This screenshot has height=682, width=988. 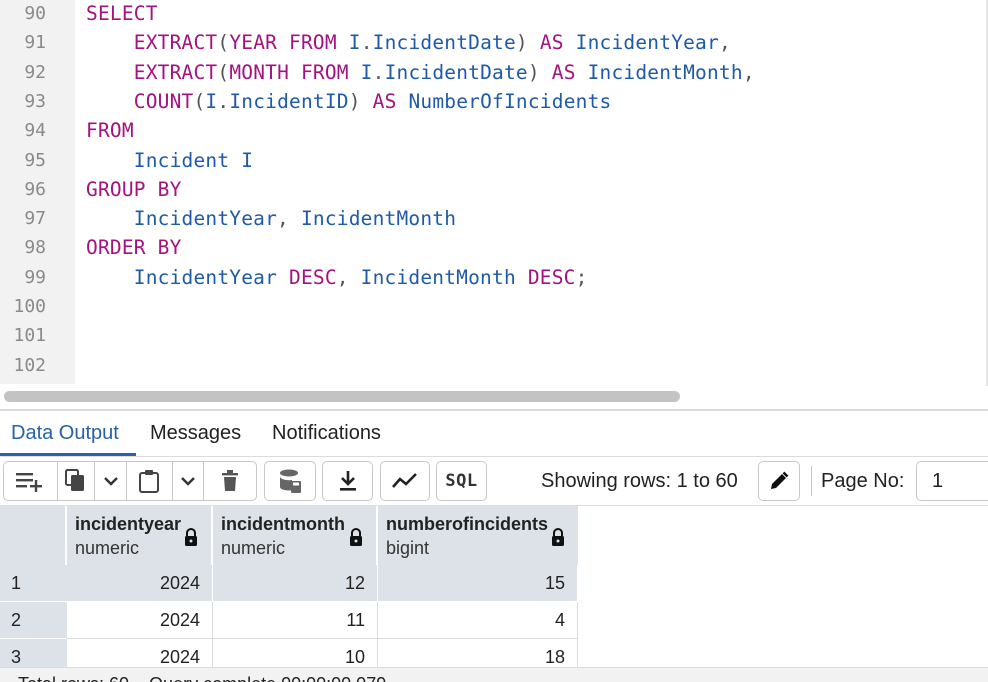 What do you see at coordinates (65, 433) in the screenshot?
I see `tab-data-output: Data Output` at bounding box center [65, 433].